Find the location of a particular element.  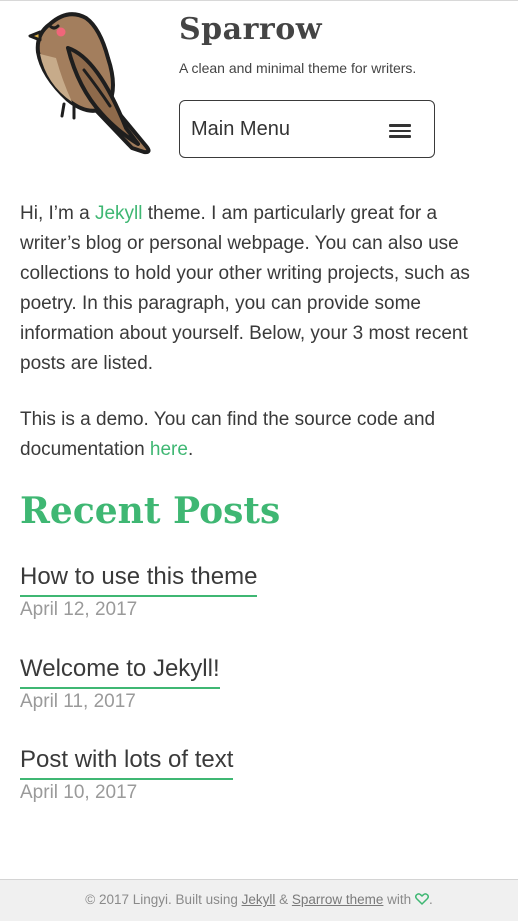

post-date: April 10, 2017 is located at coordinates (79, 792).